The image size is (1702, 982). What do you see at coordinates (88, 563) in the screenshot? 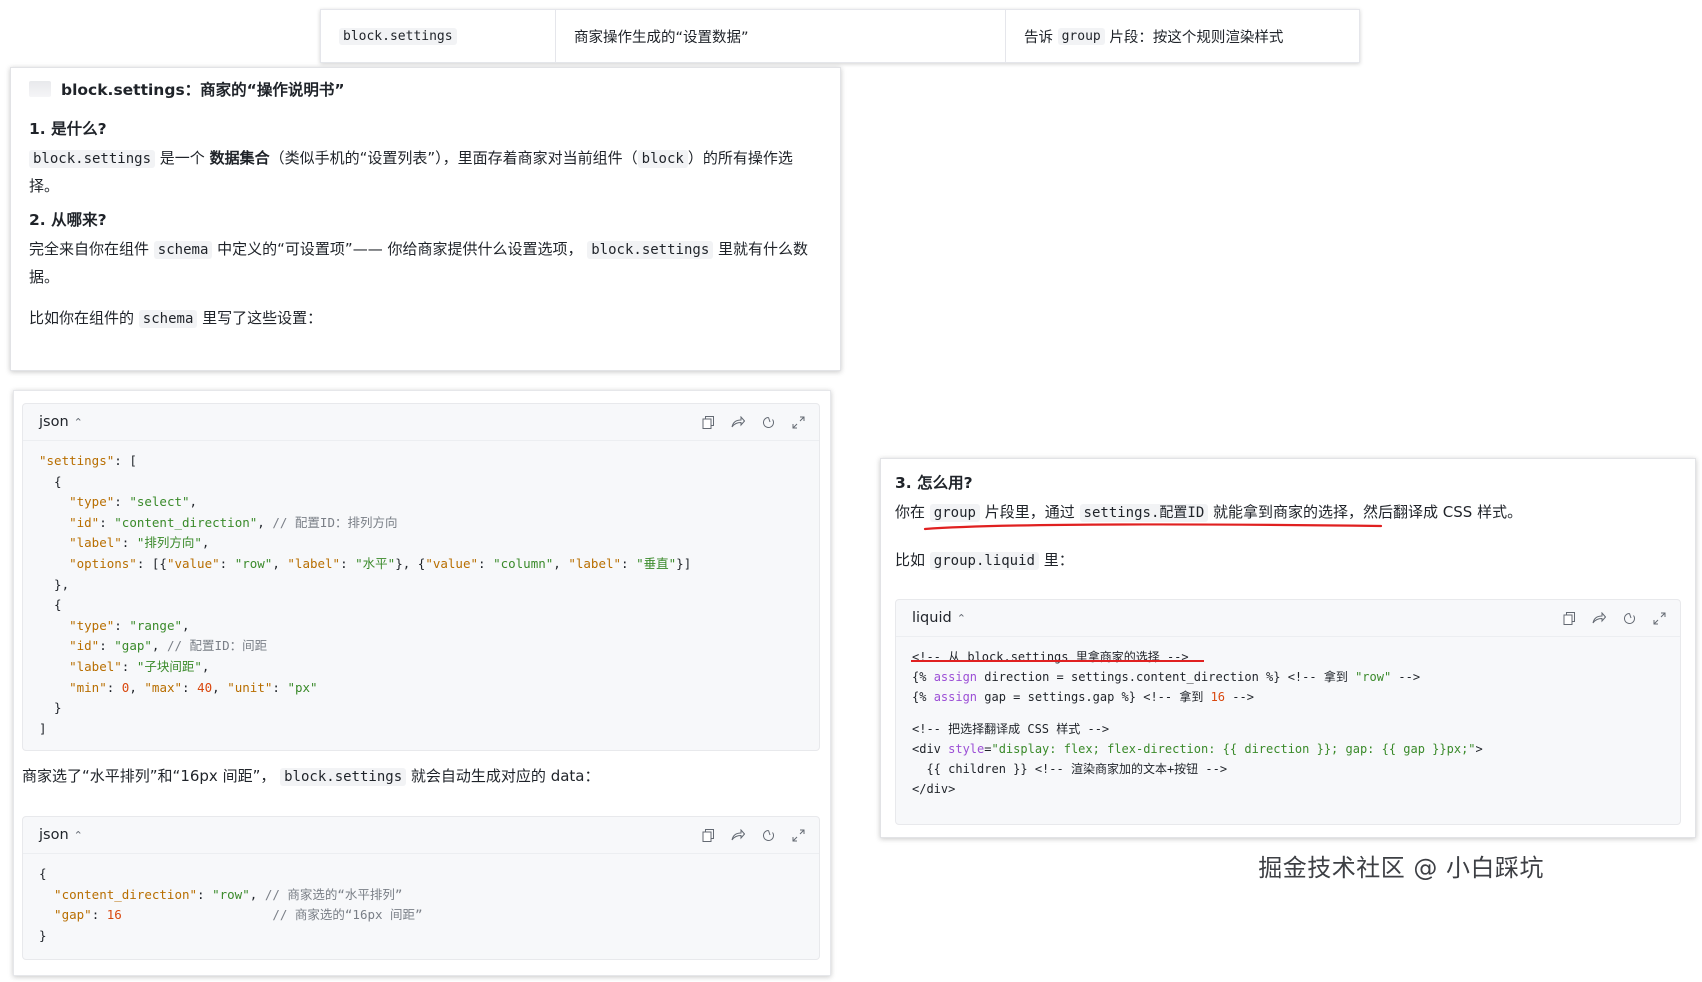
I see `code-token: "options"` at bounding box center [88, 563].